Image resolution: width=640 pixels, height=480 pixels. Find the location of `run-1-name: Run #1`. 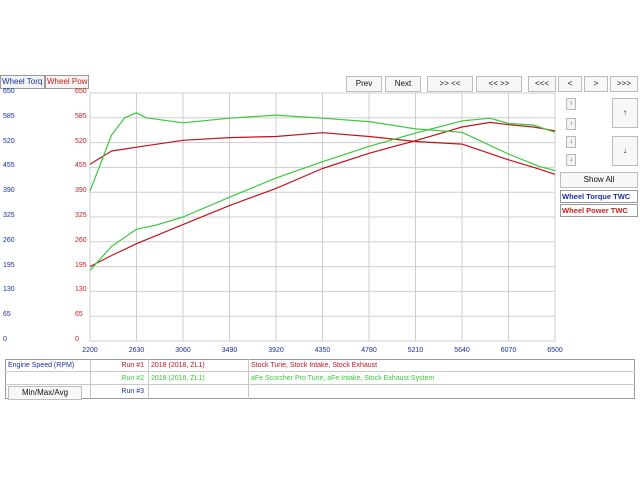

run-1-name: Run #1 is located at coordinates (119, 366).